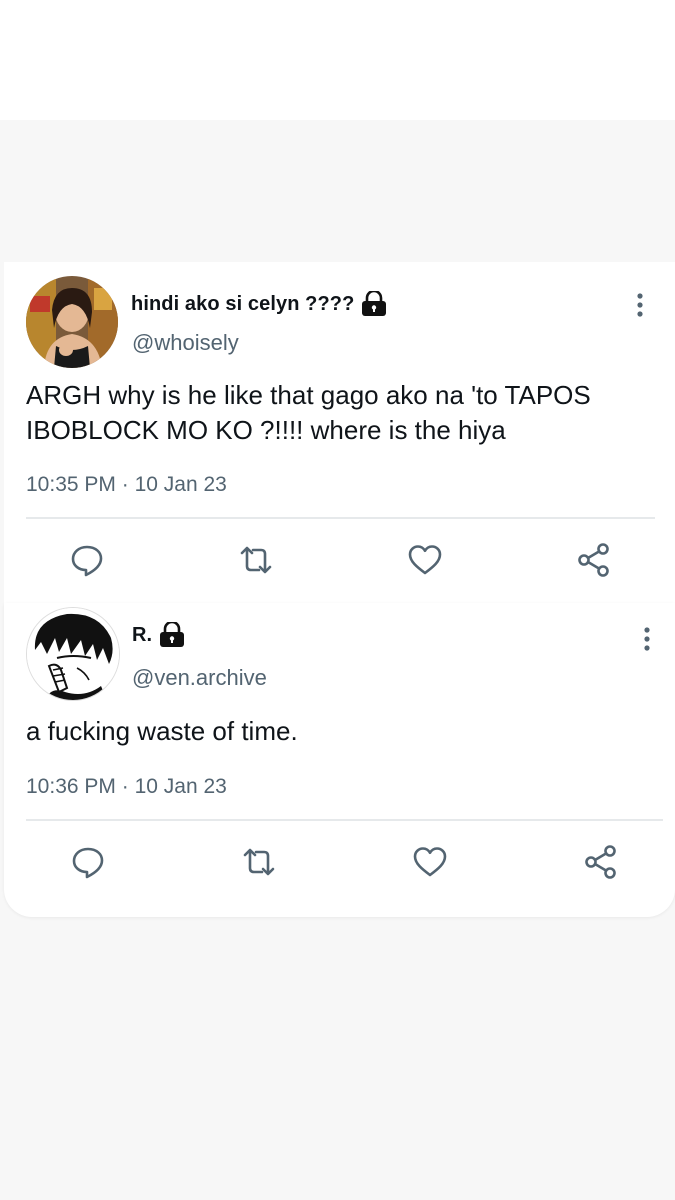 This screenshot has width=675, height=1200. What do you see at coordinates (266, 430) in the screenshot?
I see `tweet-text-line: IBOBLOCK MO KO ?!!!! where is the hiya` at bounding box center [266, 430].